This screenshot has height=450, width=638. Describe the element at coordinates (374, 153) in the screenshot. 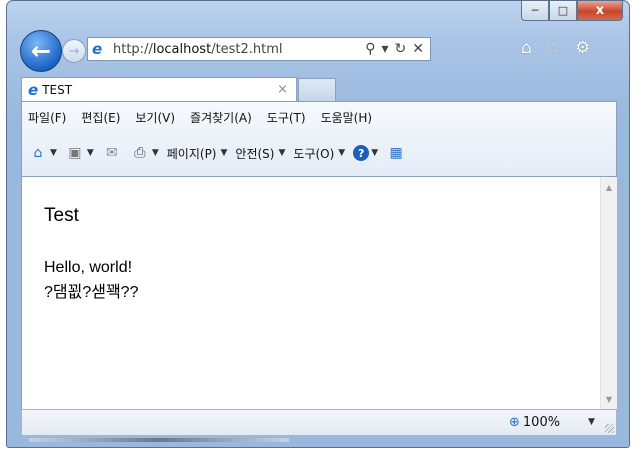

I see `help-dropdown-icon: ▼` at that location.